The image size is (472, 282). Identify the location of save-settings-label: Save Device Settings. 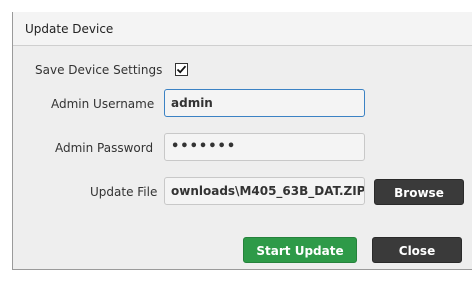
(99, 70).